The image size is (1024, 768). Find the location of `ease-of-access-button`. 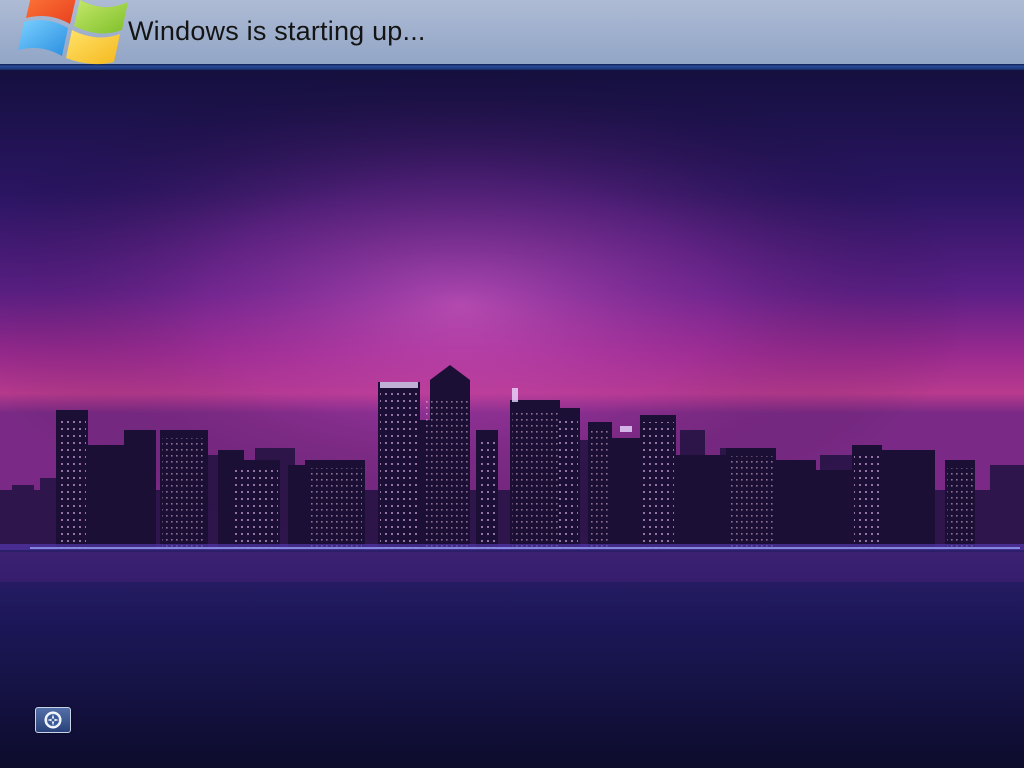

ease-of-access-button is located at coordinates (53, 720).